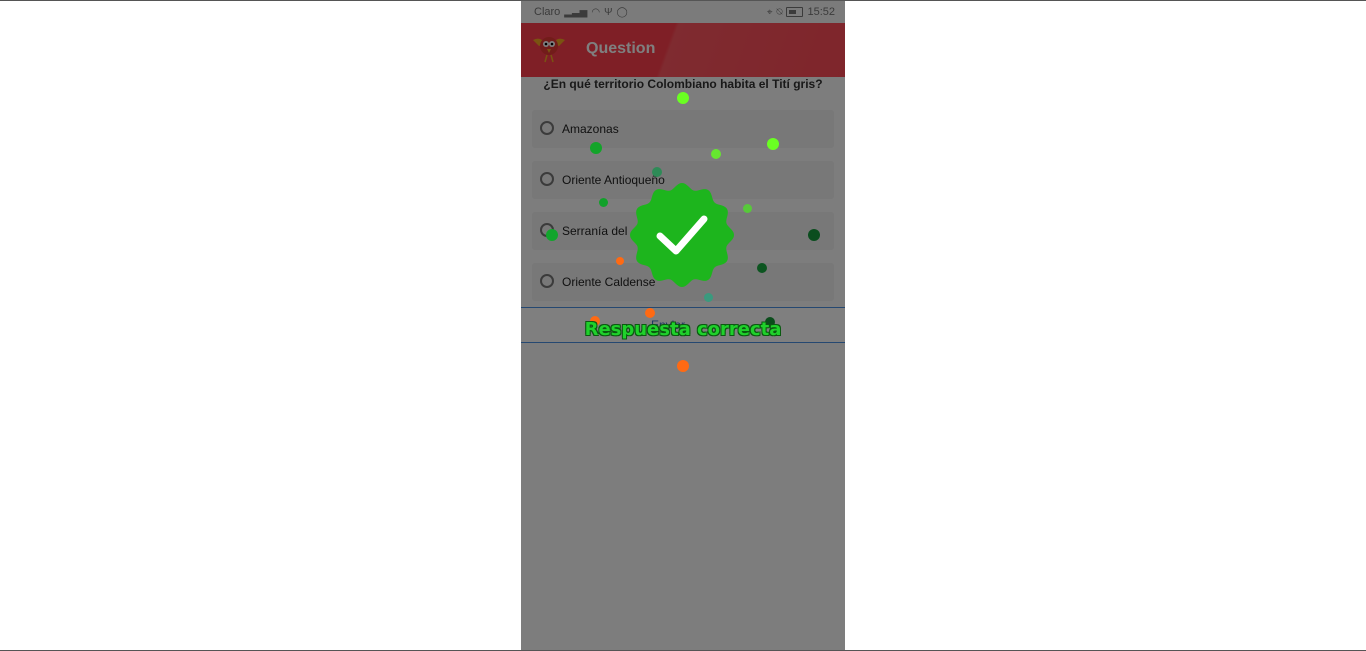 The height and width of the screenshot is (651, 1366). What do you see at coordinates (683, 329) in the screenshot?
I see `result-message: Respuesta correcta` at bounding box center [683, 329].